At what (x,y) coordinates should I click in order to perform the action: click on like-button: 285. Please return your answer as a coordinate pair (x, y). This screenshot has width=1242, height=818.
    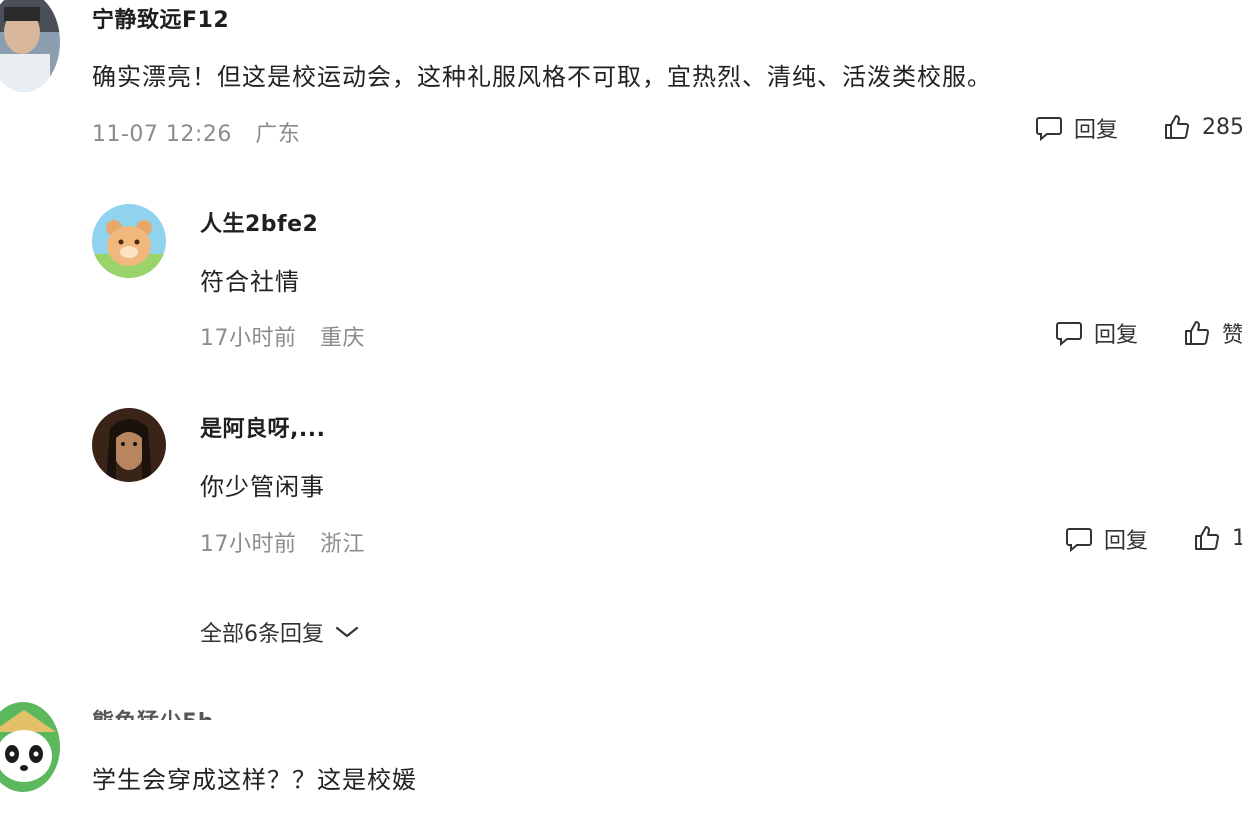
    Looking at the image, I should click on (1202, 127).